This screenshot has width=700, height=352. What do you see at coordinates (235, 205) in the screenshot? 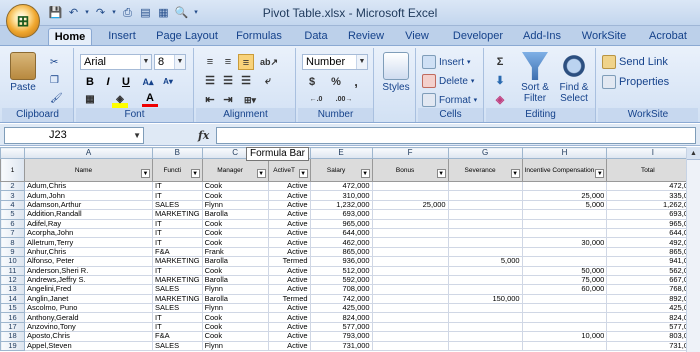
I see `cell: Flynn` at bounding box center [235, 205].